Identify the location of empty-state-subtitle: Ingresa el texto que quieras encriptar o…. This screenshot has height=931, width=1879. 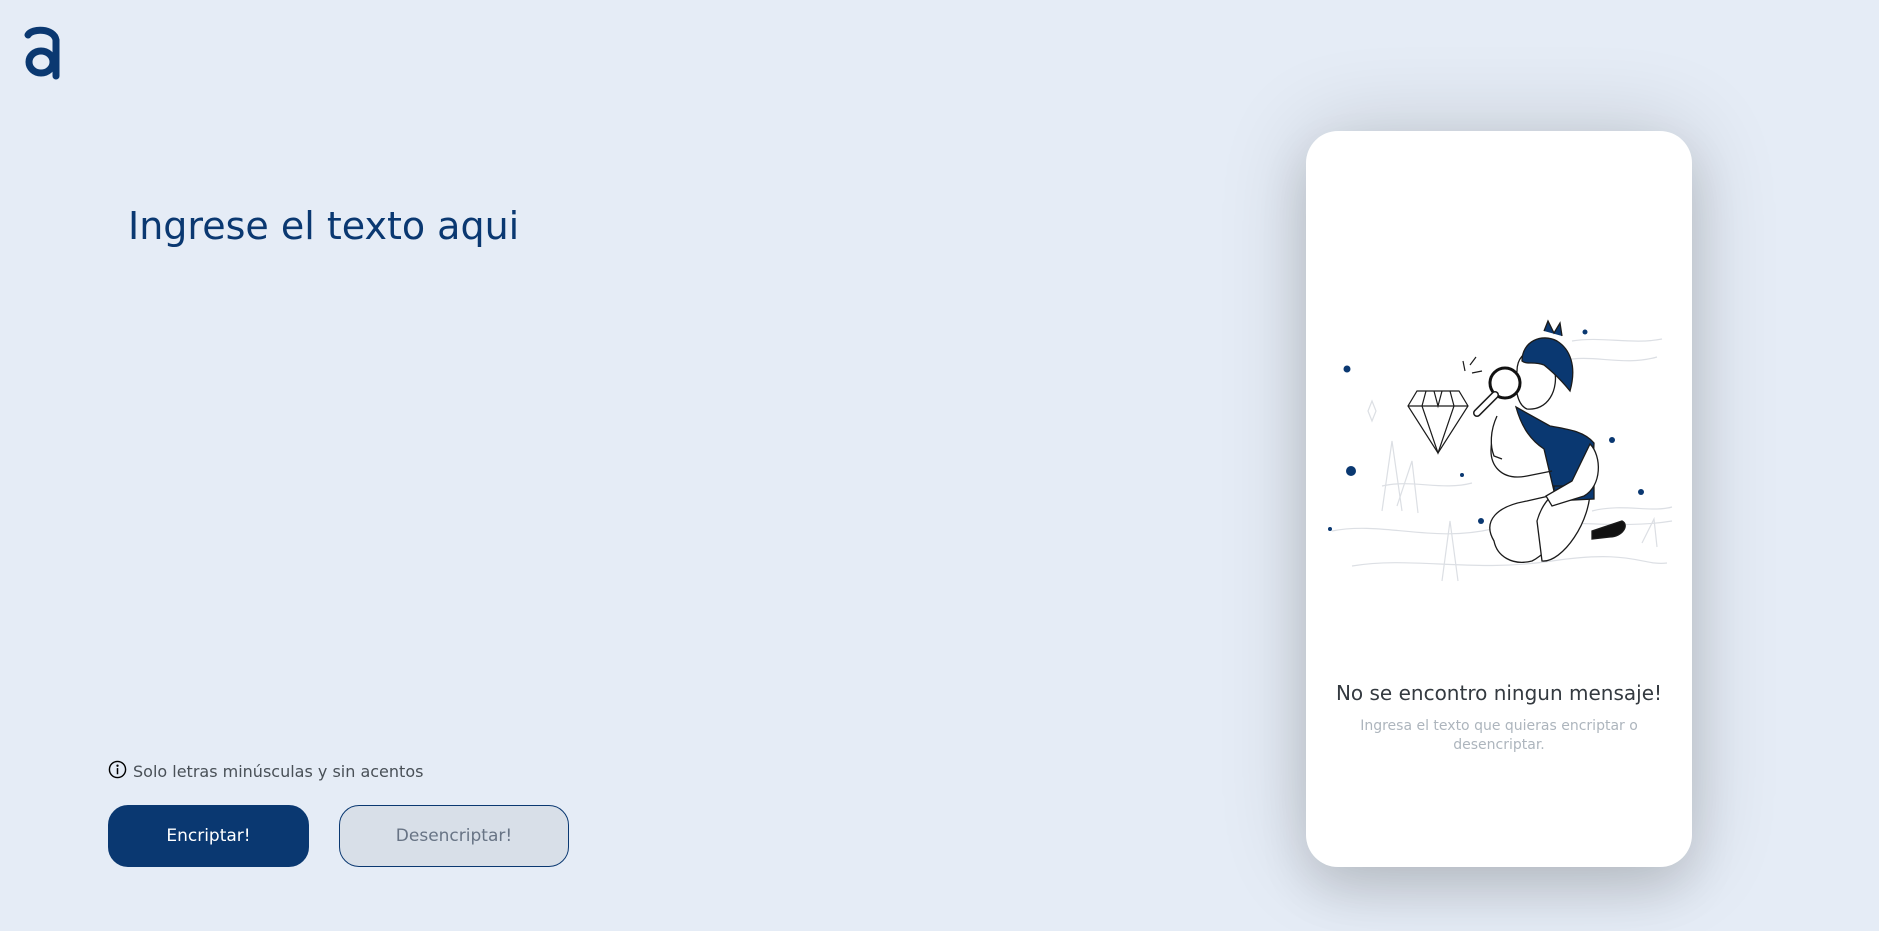
(1499, 735).